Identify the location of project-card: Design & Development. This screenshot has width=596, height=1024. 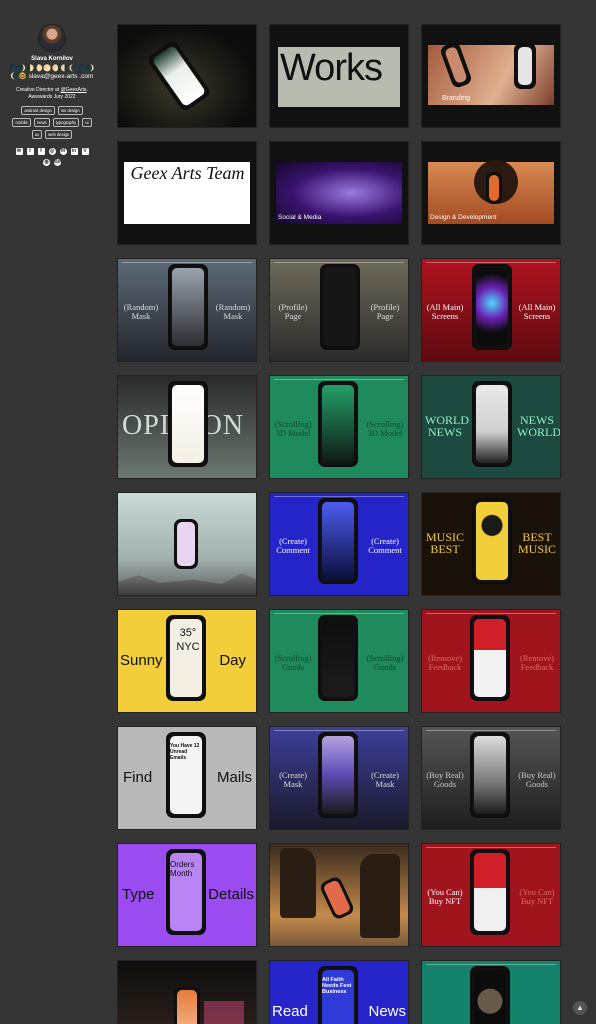
(491, 193).